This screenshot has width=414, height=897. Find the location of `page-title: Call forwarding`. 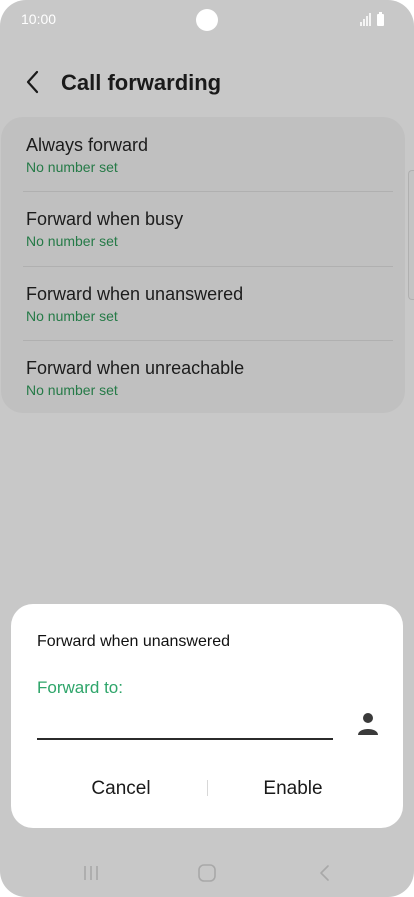

page-title: Call forwarding is located at coordinates (141, 82).